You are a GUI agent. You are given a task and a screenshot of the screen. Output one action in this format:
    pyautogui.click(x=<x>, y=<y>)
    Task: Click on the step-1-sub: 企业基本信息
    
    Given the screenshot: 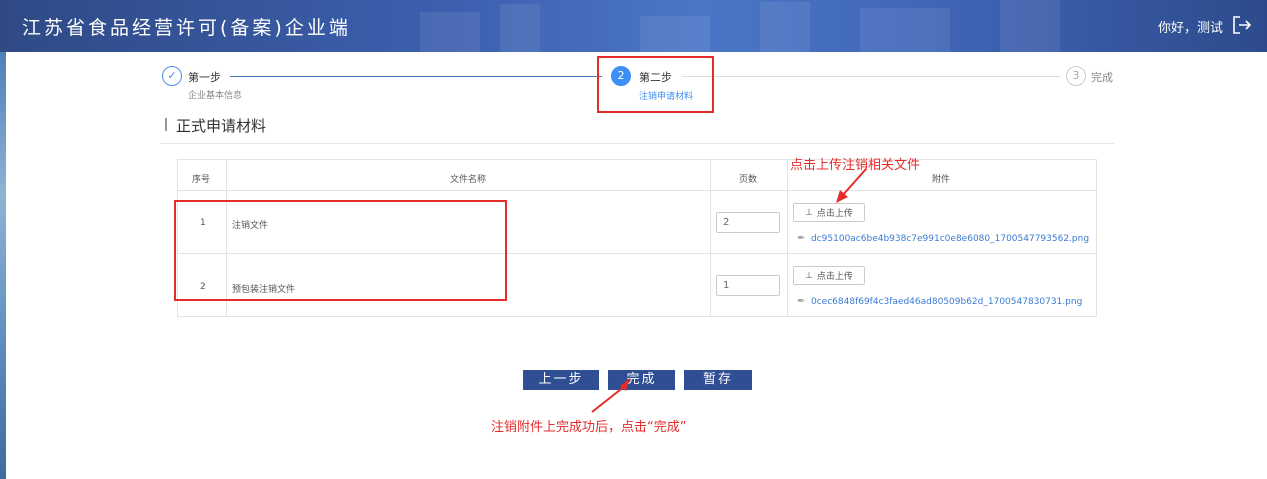 What is the action you would take?
    pyautogui.click(x=215, y=96)
    